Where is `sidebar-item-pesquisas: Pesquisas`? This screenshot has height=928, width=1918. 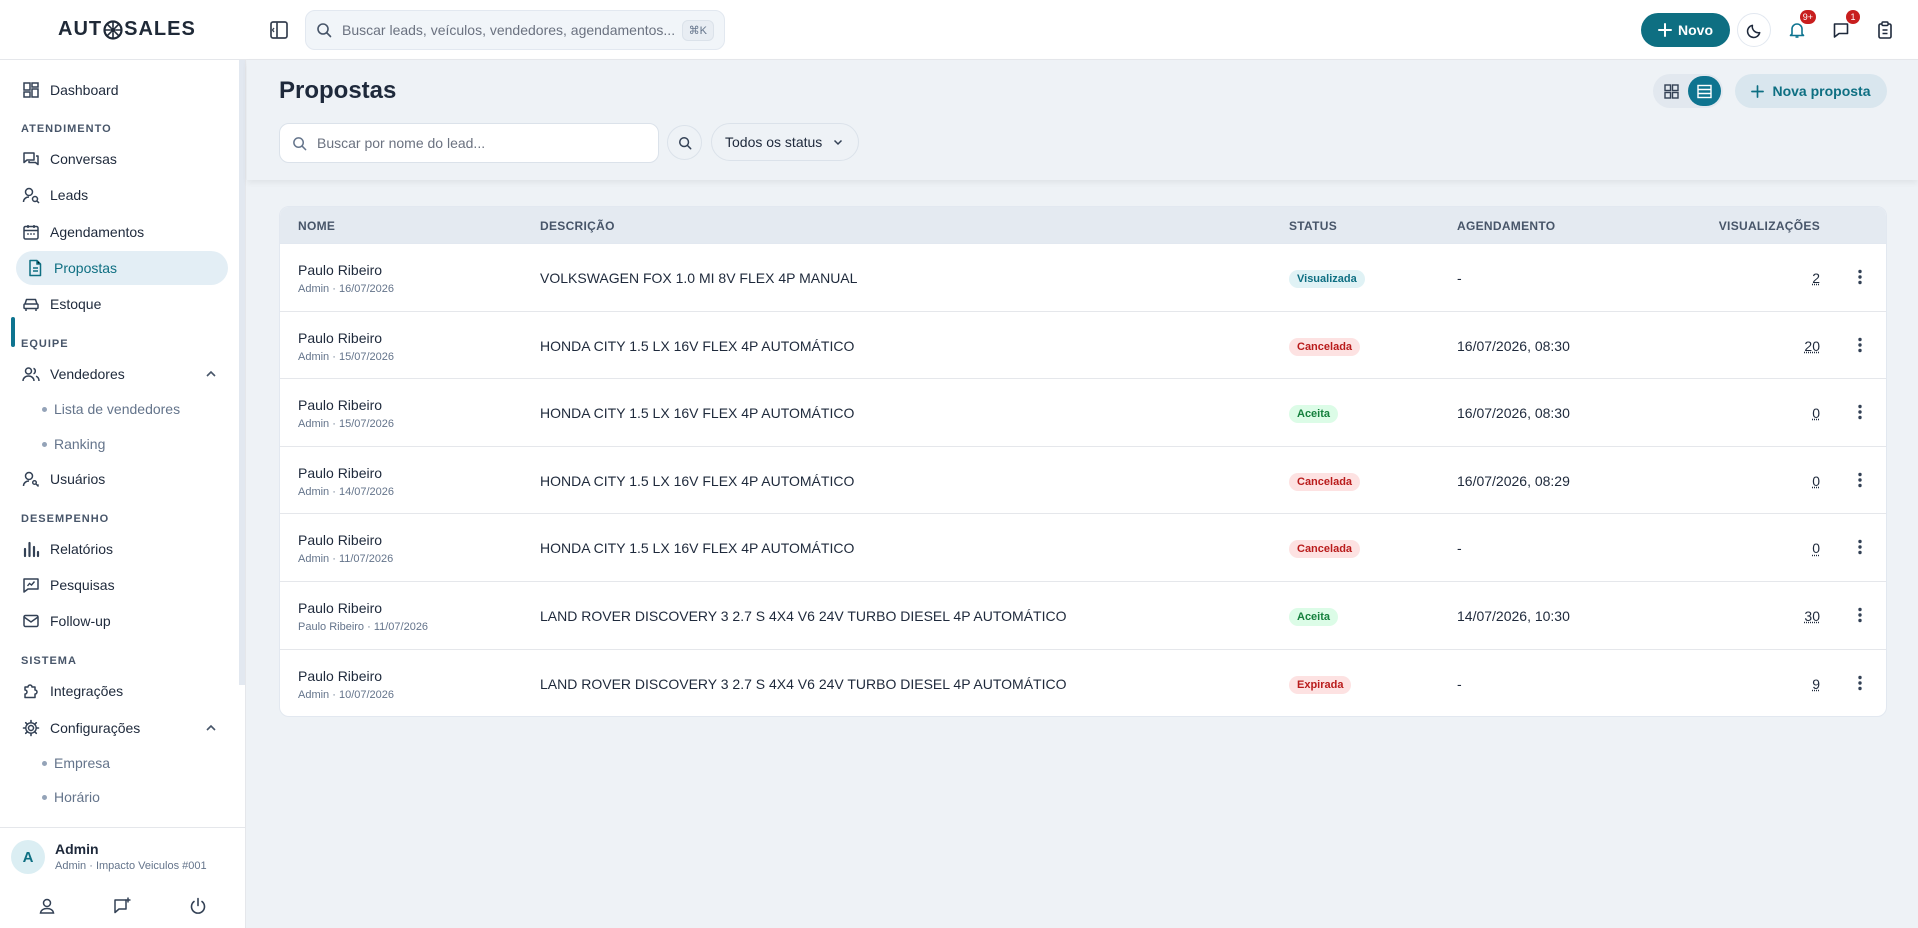 sidebar-item-pesquisas: Pesquisas is located at coordinates (120, 585).